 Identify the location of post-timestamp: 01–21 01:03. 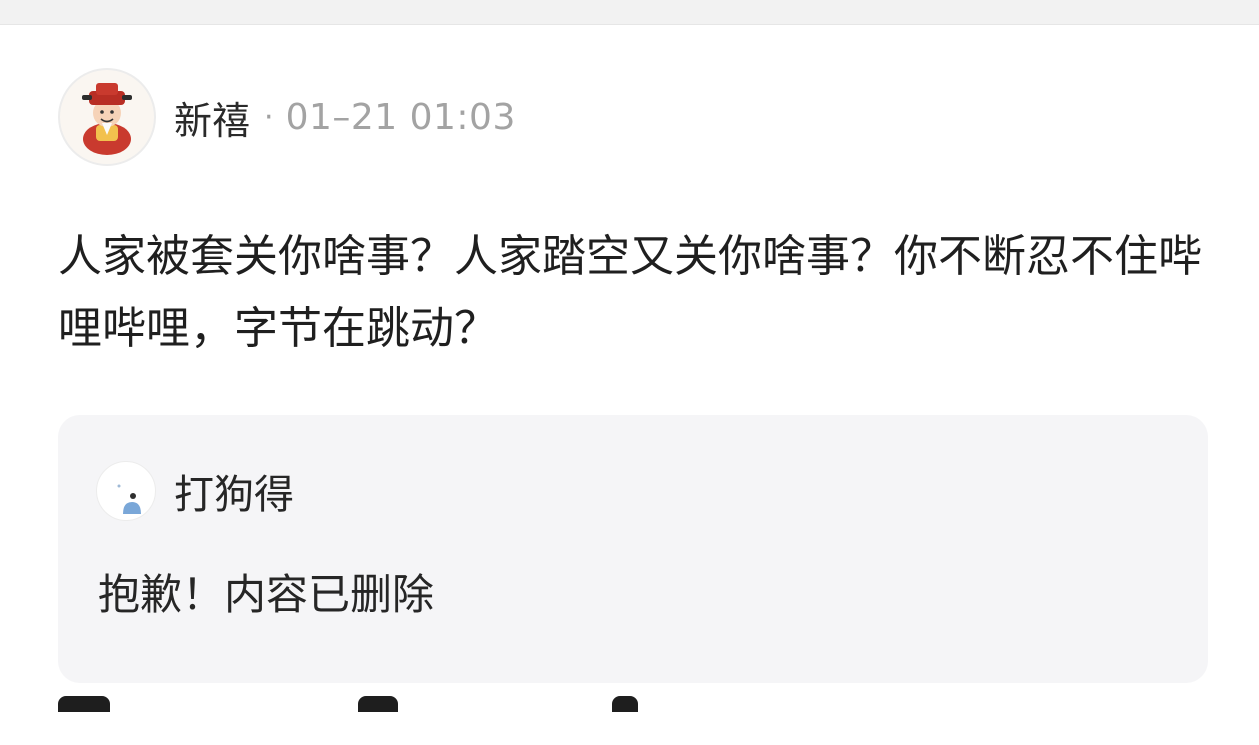
(400, 117).